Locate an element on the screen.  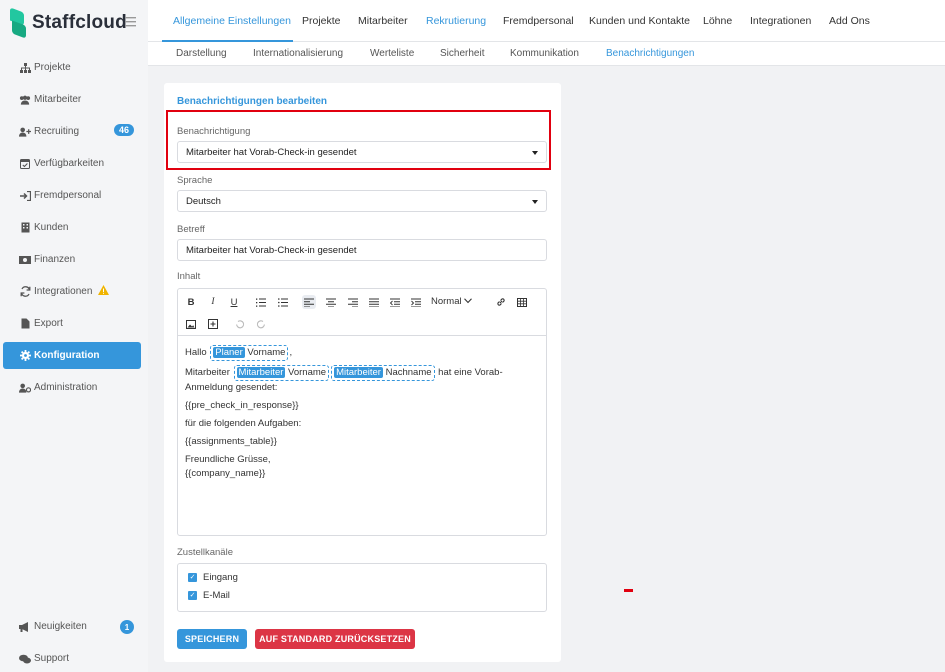
indent-decrease-icon is located at coordinates (395, 302).